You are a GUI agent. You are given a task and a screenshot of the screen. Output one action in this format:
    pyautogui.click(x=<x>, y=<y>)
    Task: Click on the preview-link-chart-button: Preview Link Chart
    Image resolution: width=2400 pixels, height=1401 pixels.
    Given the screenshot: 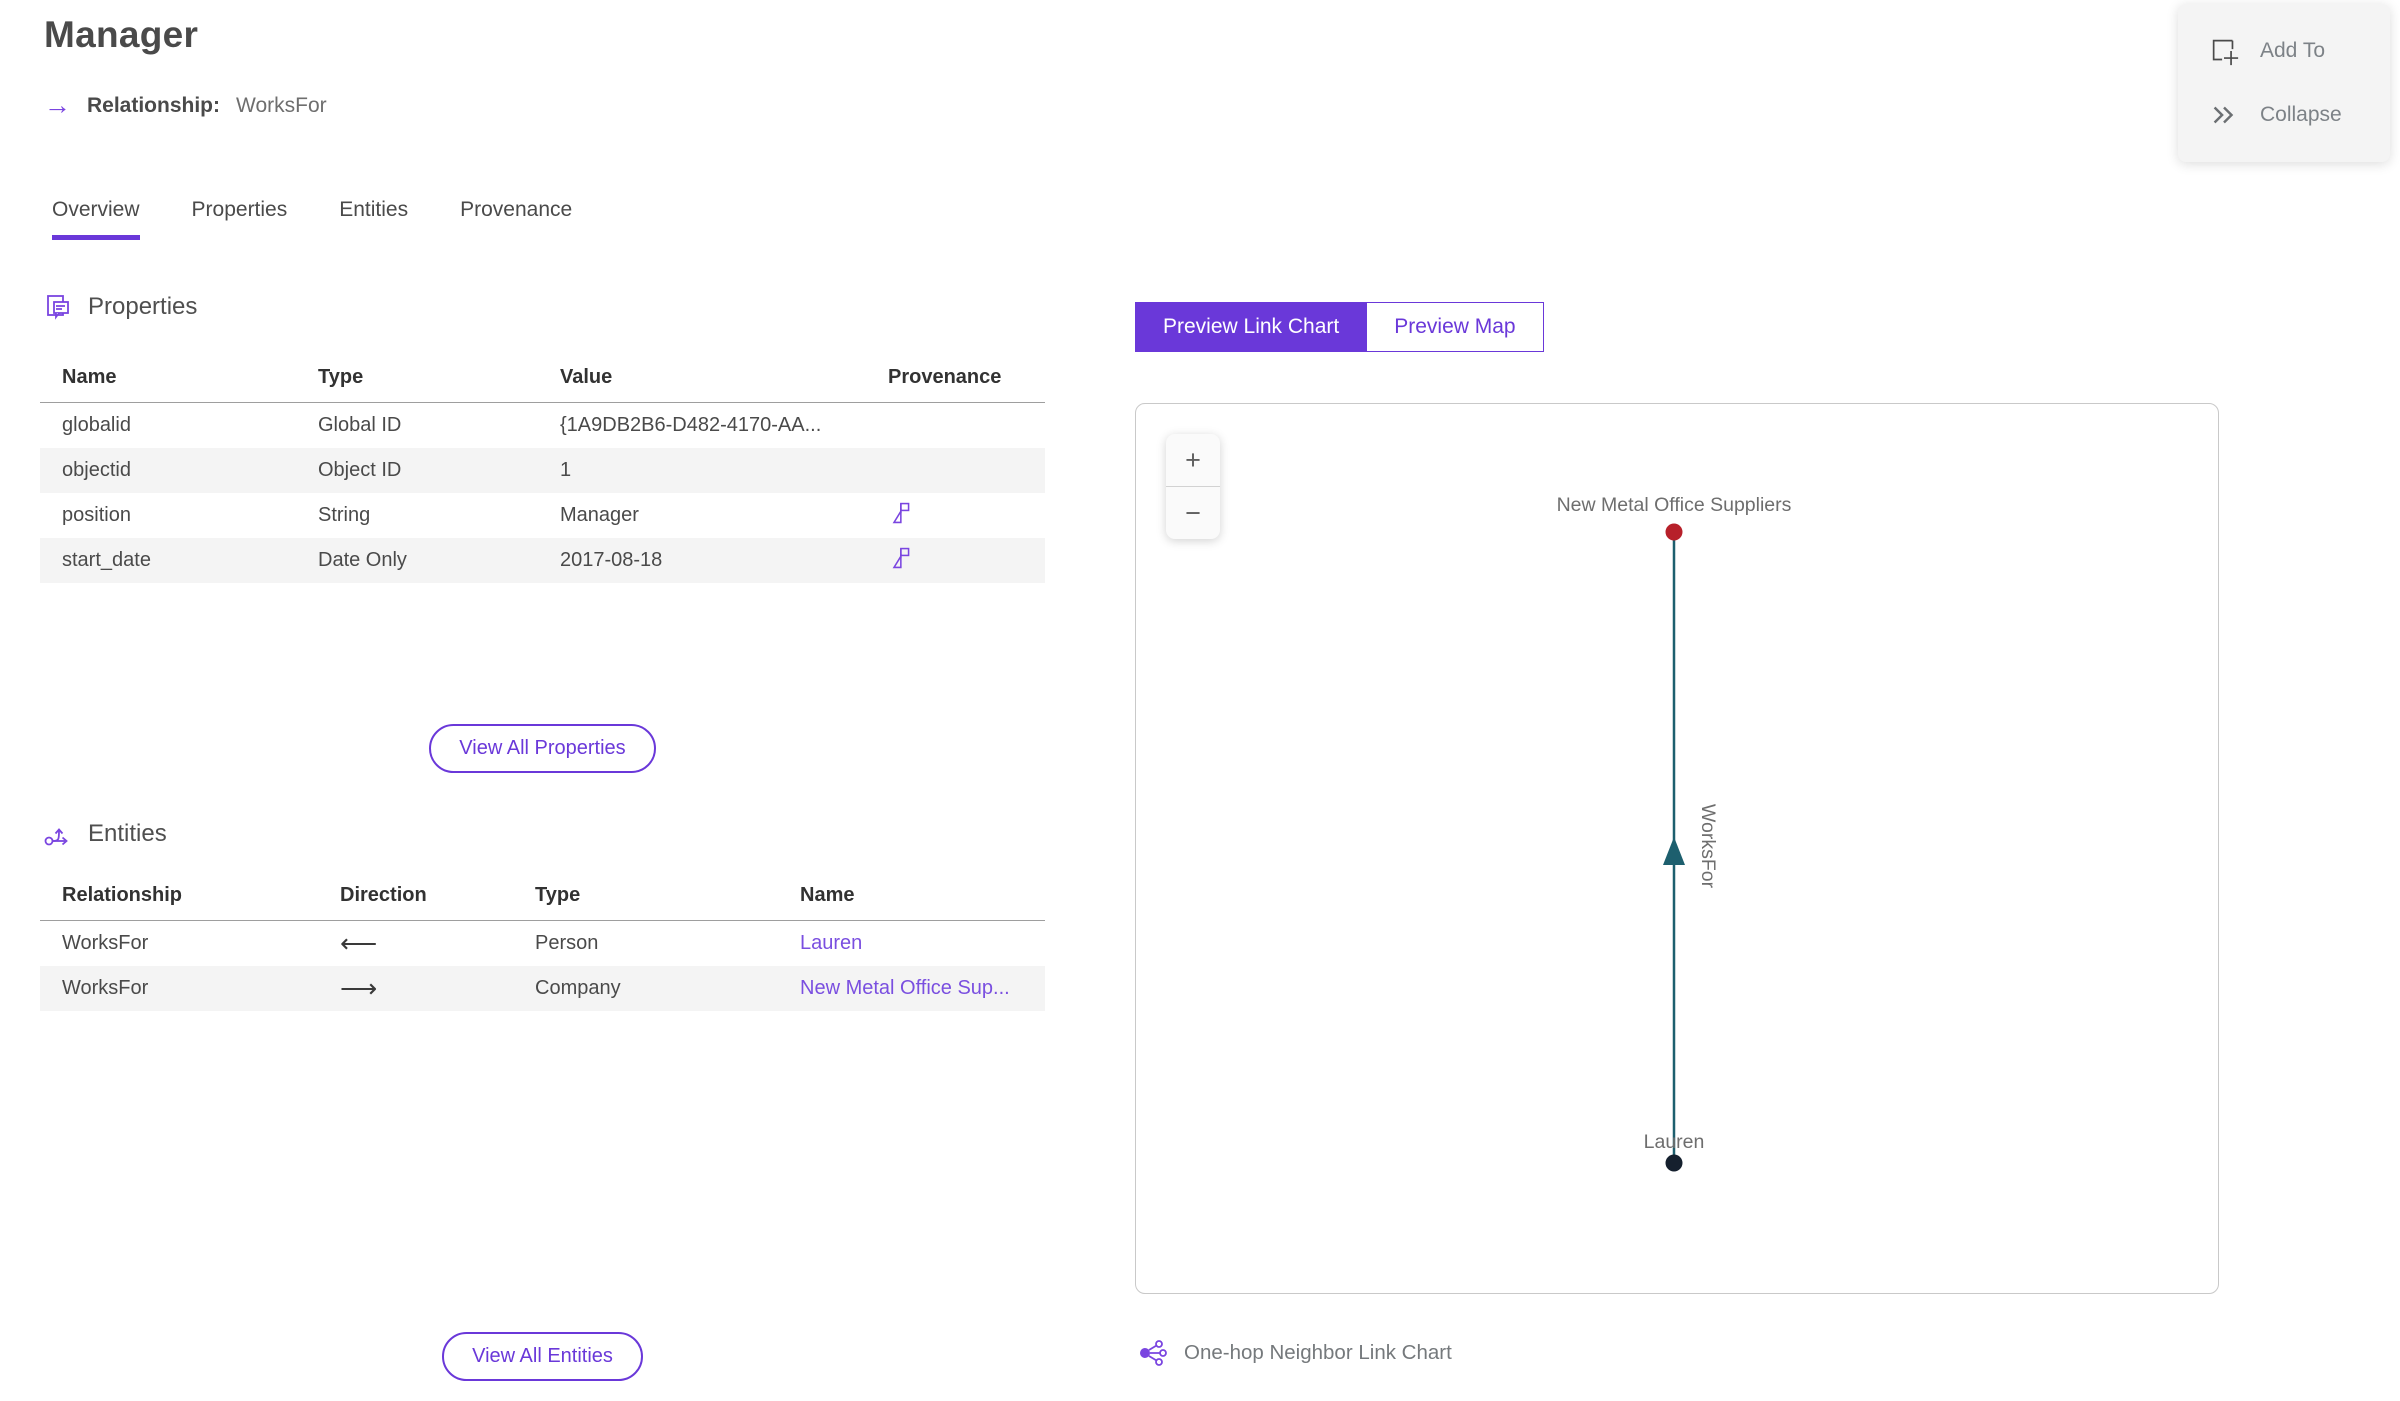 What is the action you would take?
    pyautogui.click(x=1251, y=327)
    